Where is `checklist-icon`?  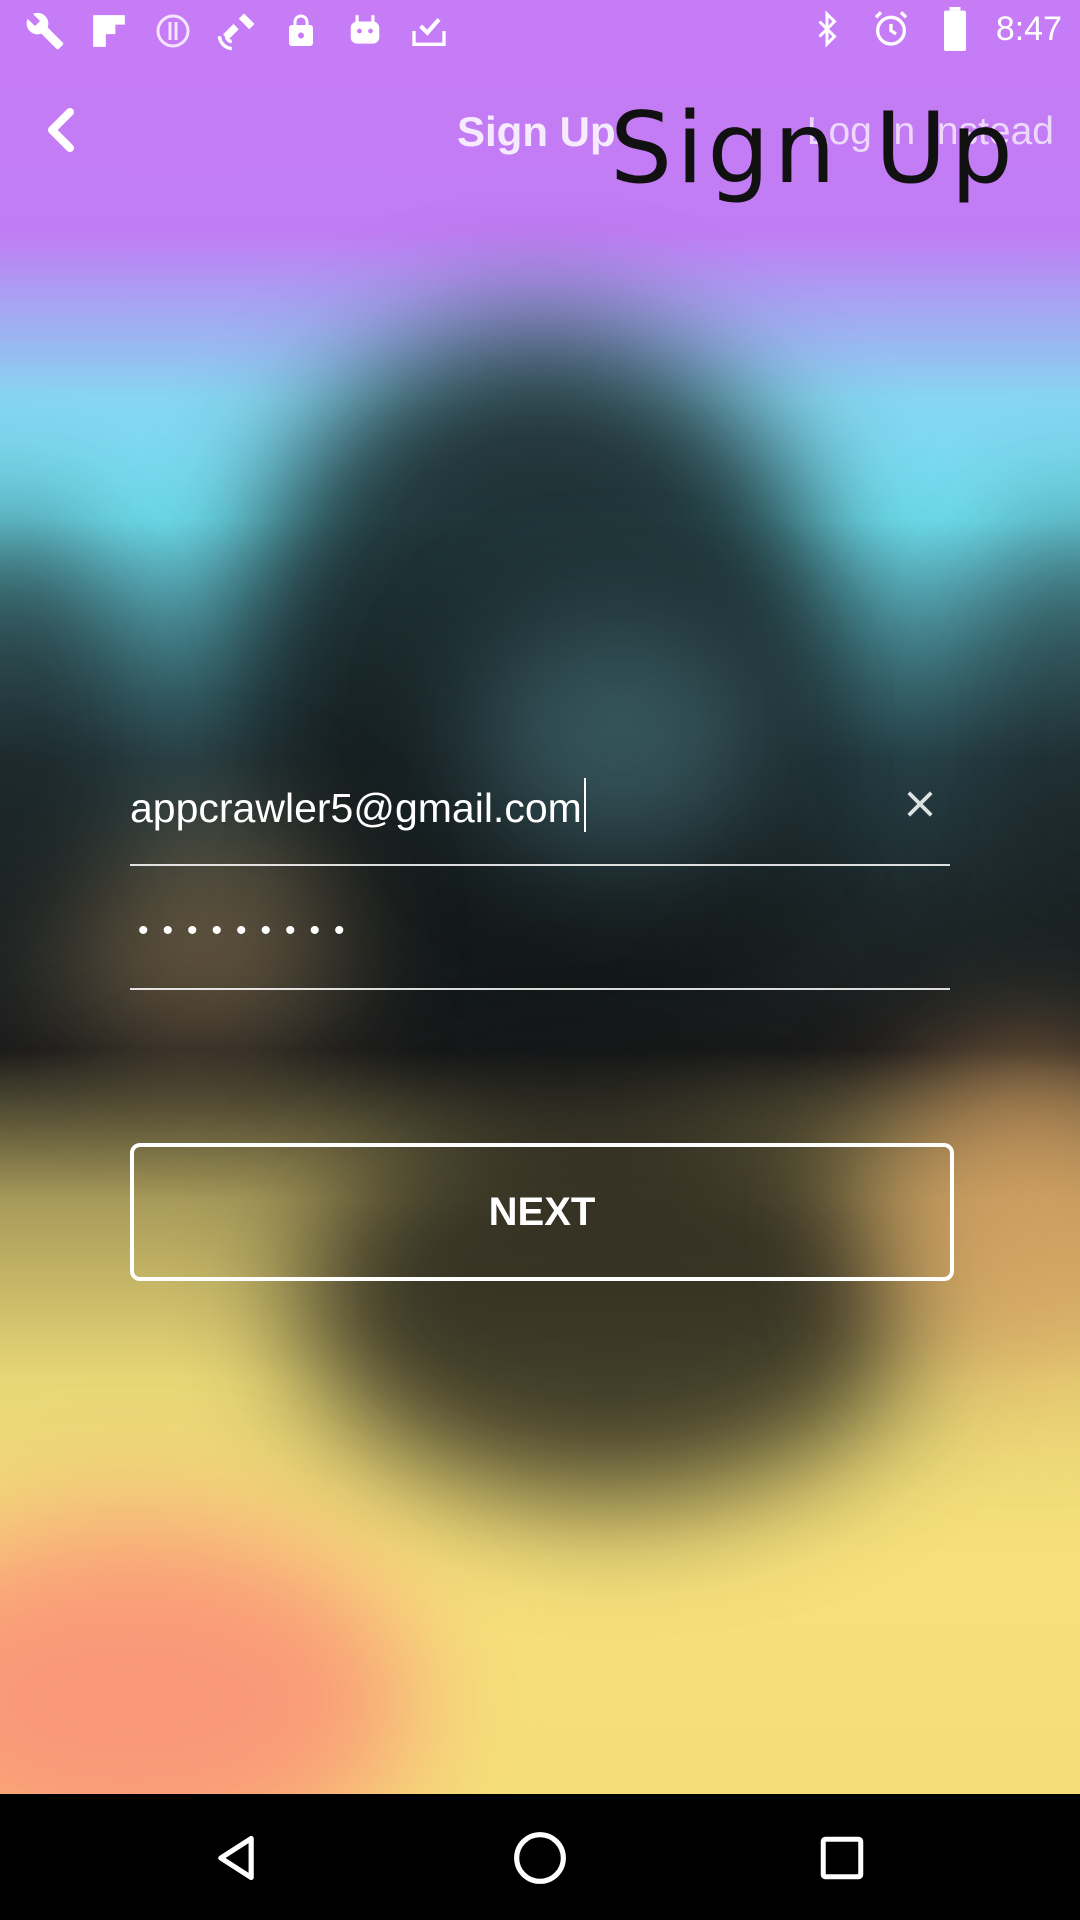
checklist-icon is located at coordinates (429, 31).